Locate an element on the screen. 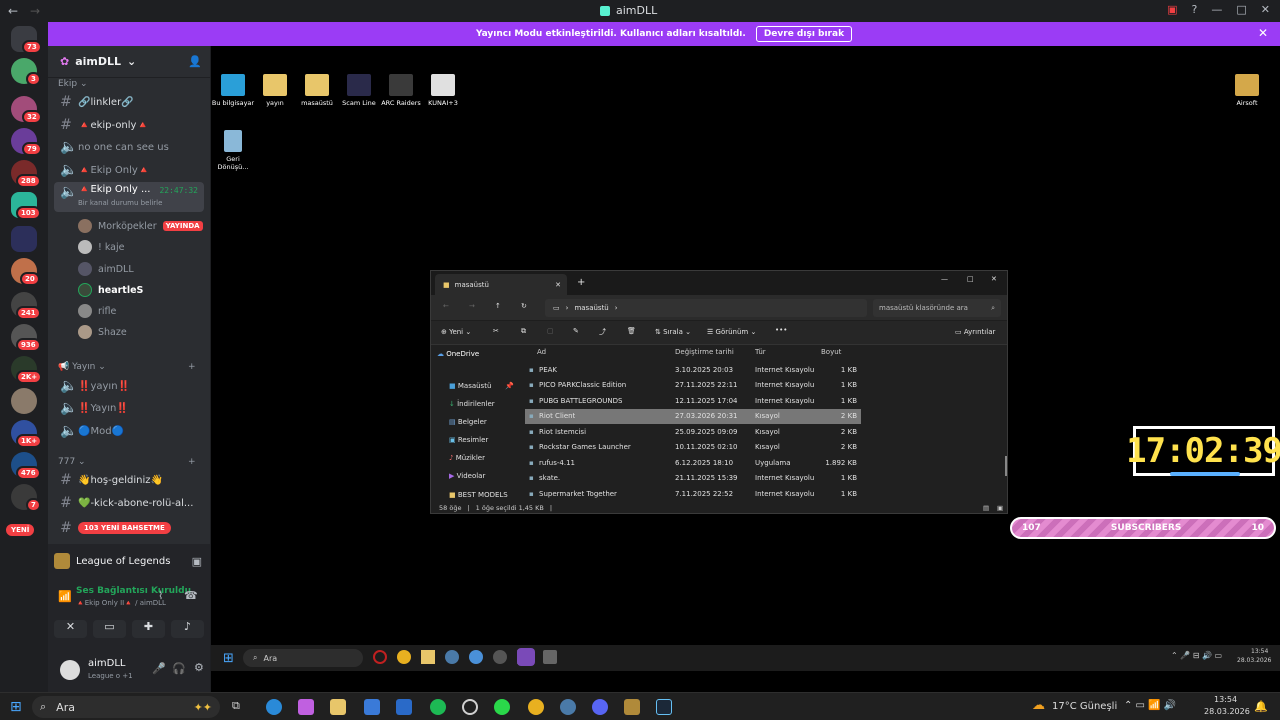 The height and width of the screenshot is (720, 1280). more-icon: ••• is located at coordinates (781, 330).